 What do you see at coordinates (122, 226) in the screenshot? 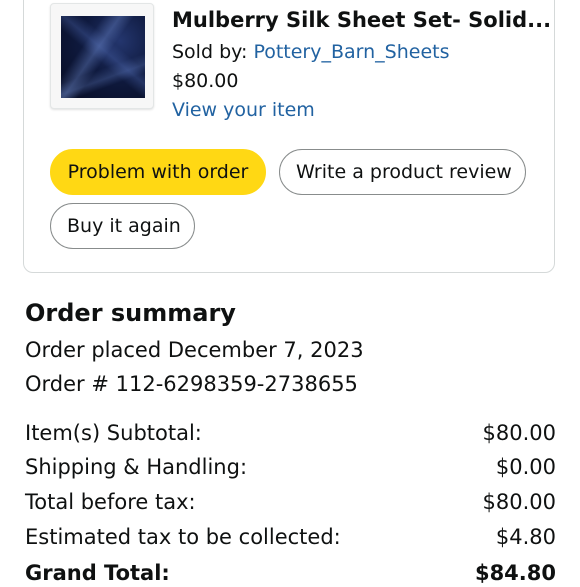
I see `buy-again-button: Buy it again` at bounding box center [122, 226].